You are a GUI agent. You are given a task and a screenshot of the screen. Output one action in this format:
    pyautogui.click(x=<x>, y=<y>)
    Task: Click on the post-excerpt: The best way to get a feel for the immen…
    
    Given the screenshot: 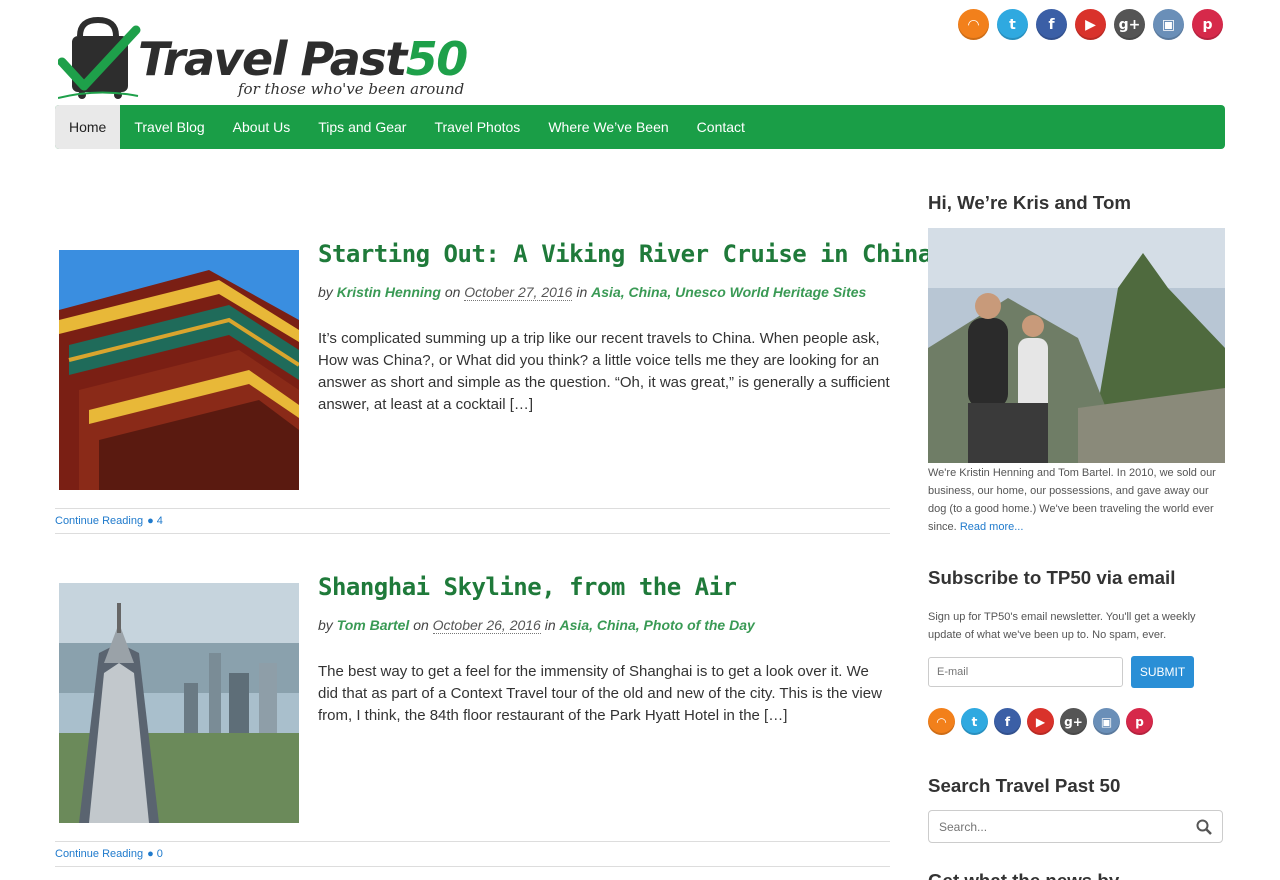 What is the action you would take?
    pyautogui.click(x=600, y=693)
    